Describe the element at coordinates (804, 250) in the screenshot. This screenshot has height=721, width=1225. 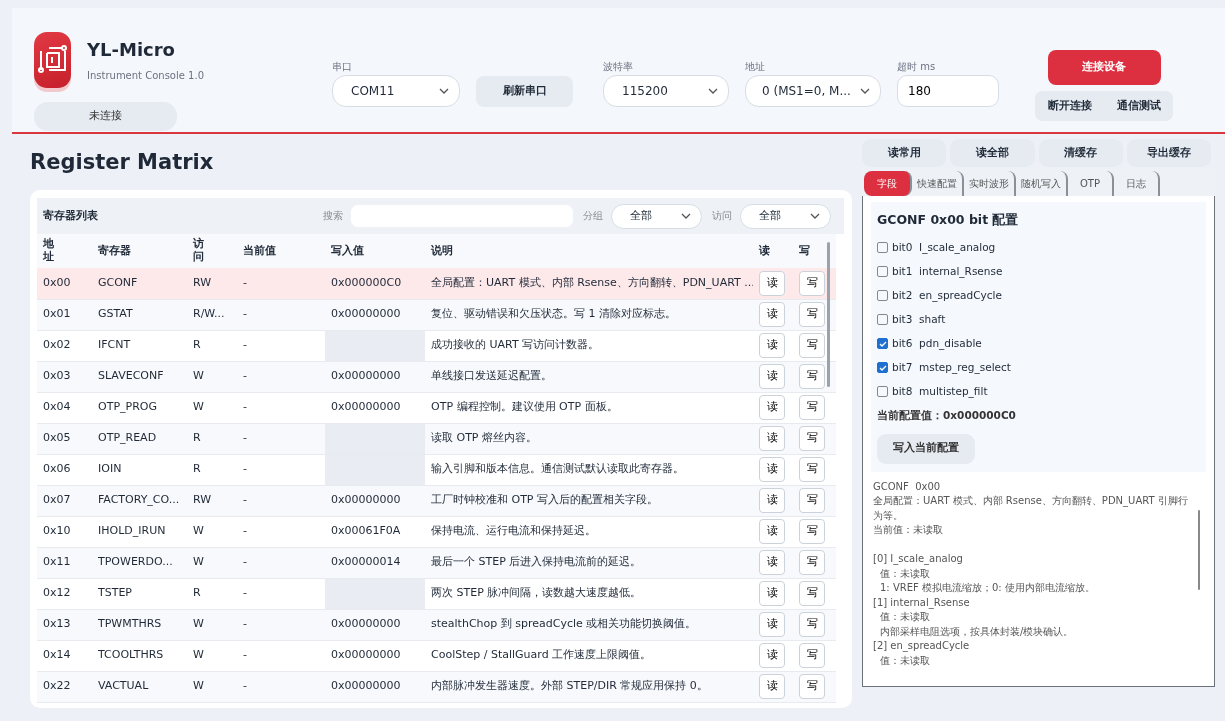
I see `column-header: 写` at that location.